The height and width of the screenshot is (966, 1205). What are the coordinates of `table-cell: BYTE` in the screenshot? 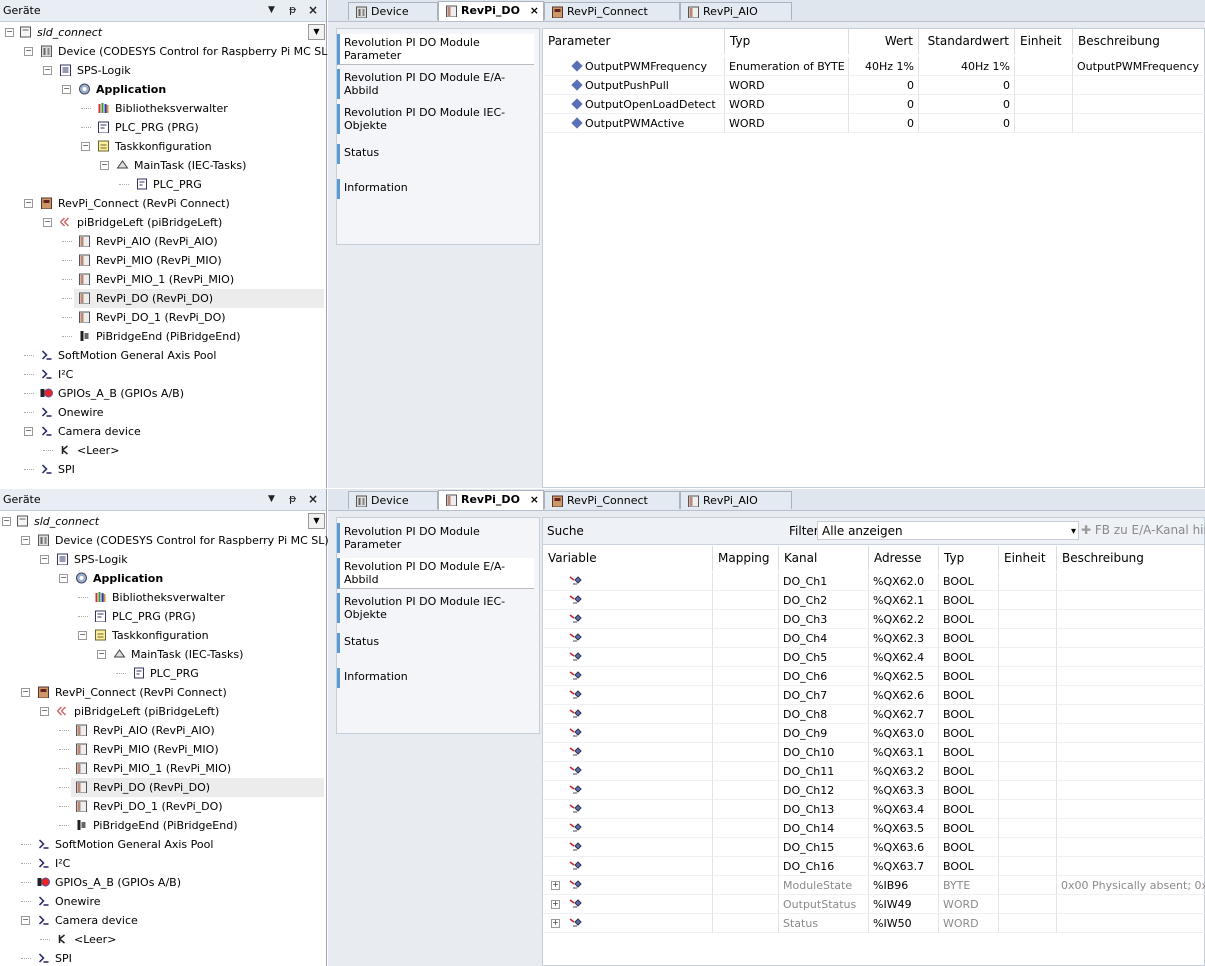 It's located at (969, 885).